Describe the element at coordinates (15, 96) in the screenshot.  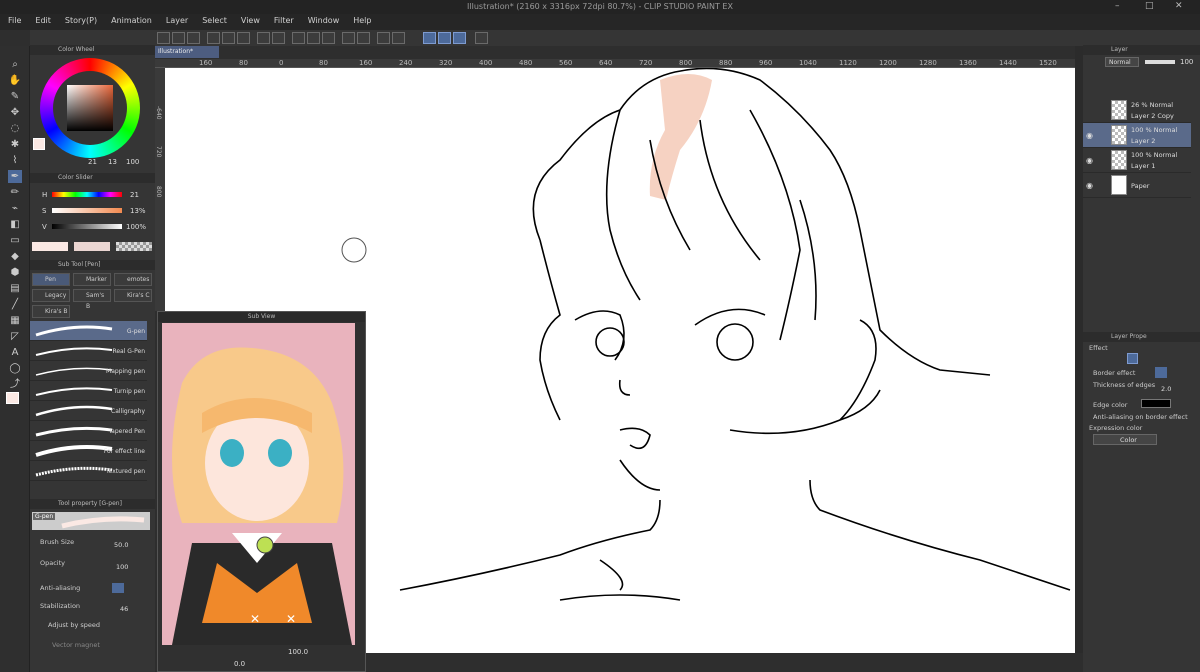
I see `eyedropper-icon: ✎` at that location.